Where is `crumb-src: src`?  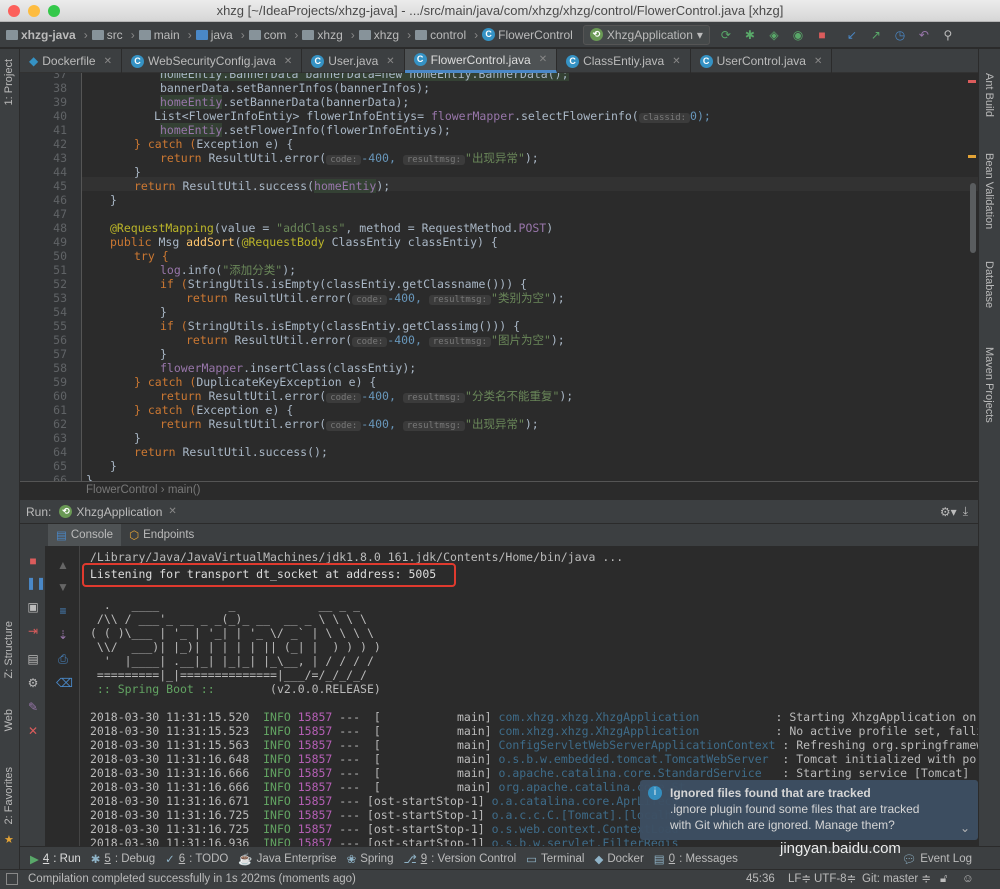
crumb-src: src is located at coordinates (107, 35).